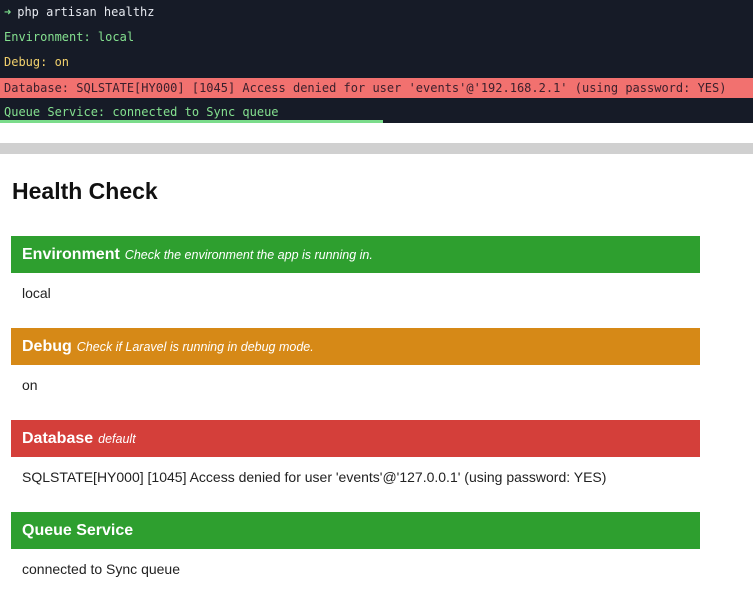 This screenshot has height=593, width=753. What do you see at coordinates (117, 439) in the screenshot?
I see `check-description: default` at bounding box center [117, 439].